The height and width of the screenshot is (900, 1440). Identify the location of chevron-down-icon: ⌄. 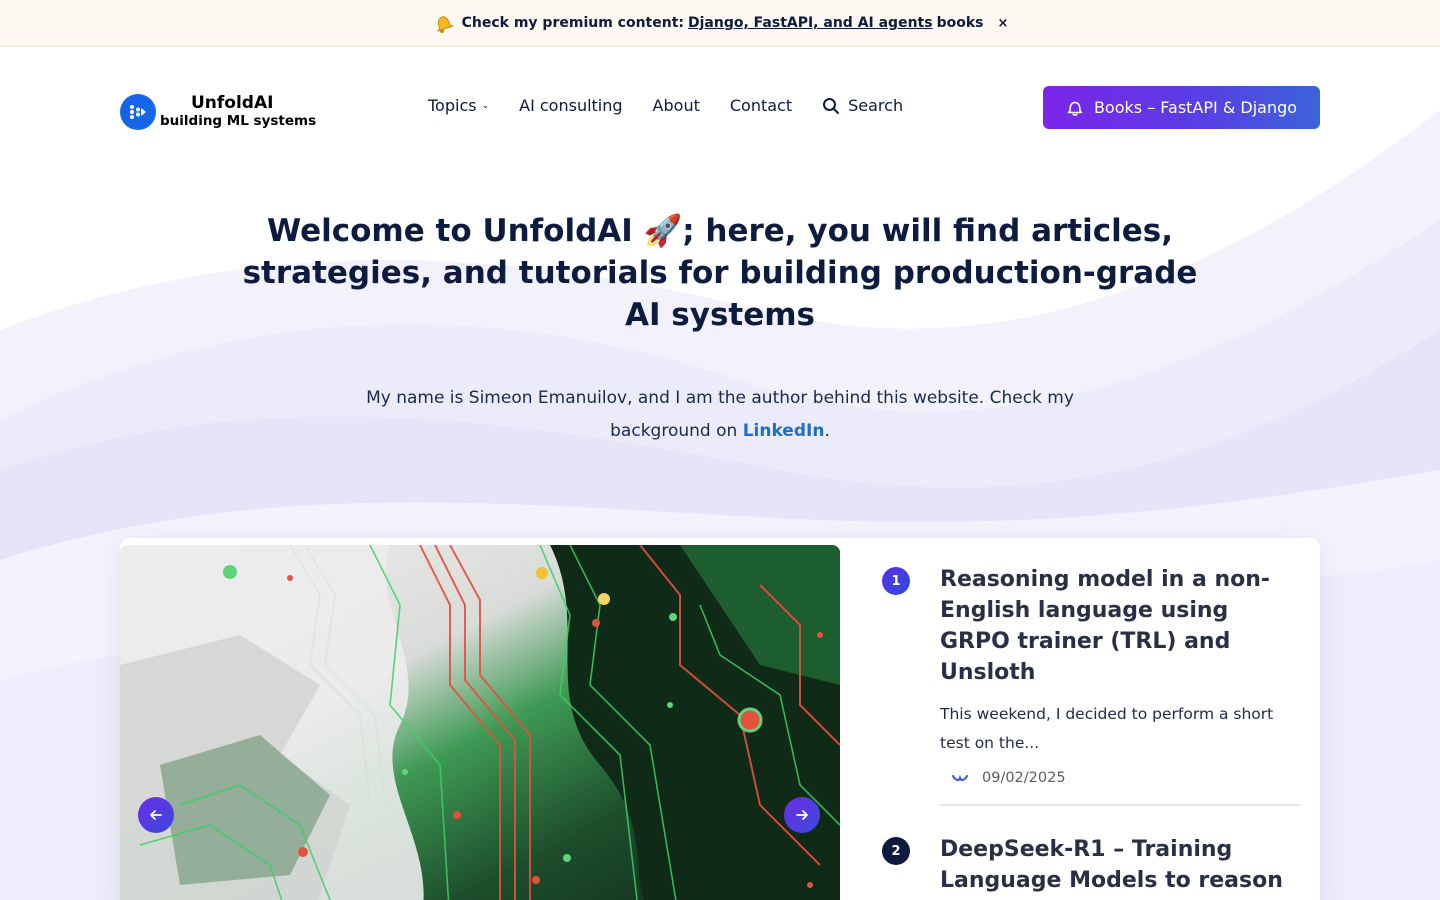
(485, 105).